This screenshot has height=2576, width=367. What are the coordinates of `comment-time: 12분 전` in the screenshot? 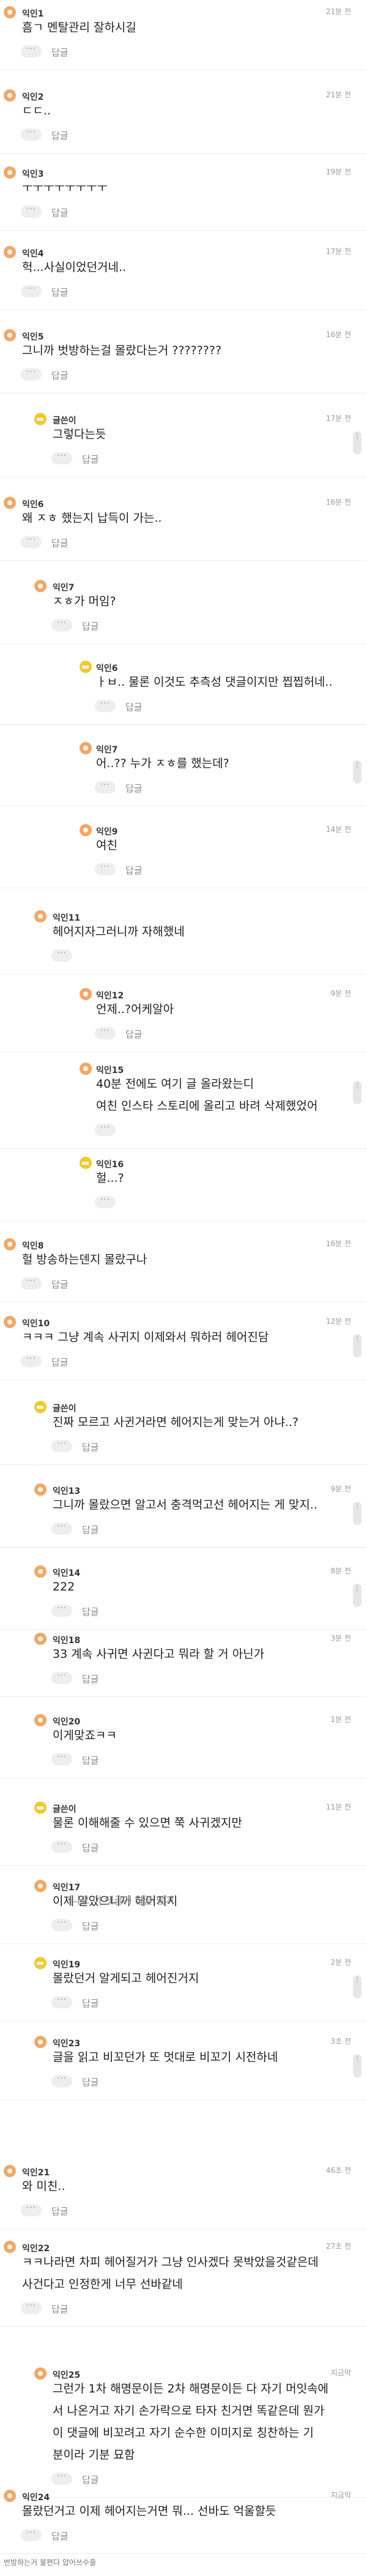 It's located at (338, 1321).